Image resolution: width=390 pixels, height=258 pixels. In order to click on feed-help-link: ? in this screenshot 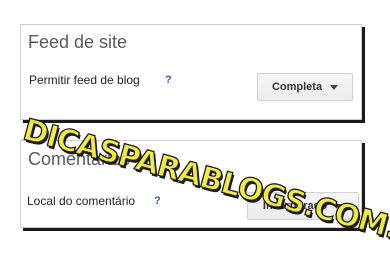, I will do `click(168, 80)`.